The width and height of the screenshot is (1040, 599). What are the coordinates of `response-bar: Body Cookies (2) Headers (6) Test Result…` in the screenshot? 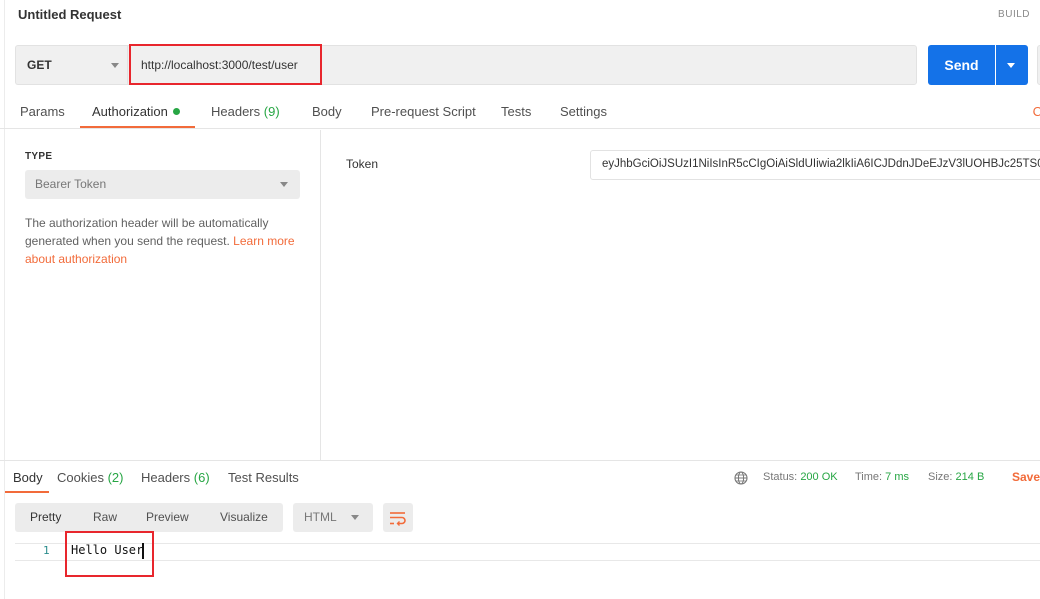 It's located at (520, 476).